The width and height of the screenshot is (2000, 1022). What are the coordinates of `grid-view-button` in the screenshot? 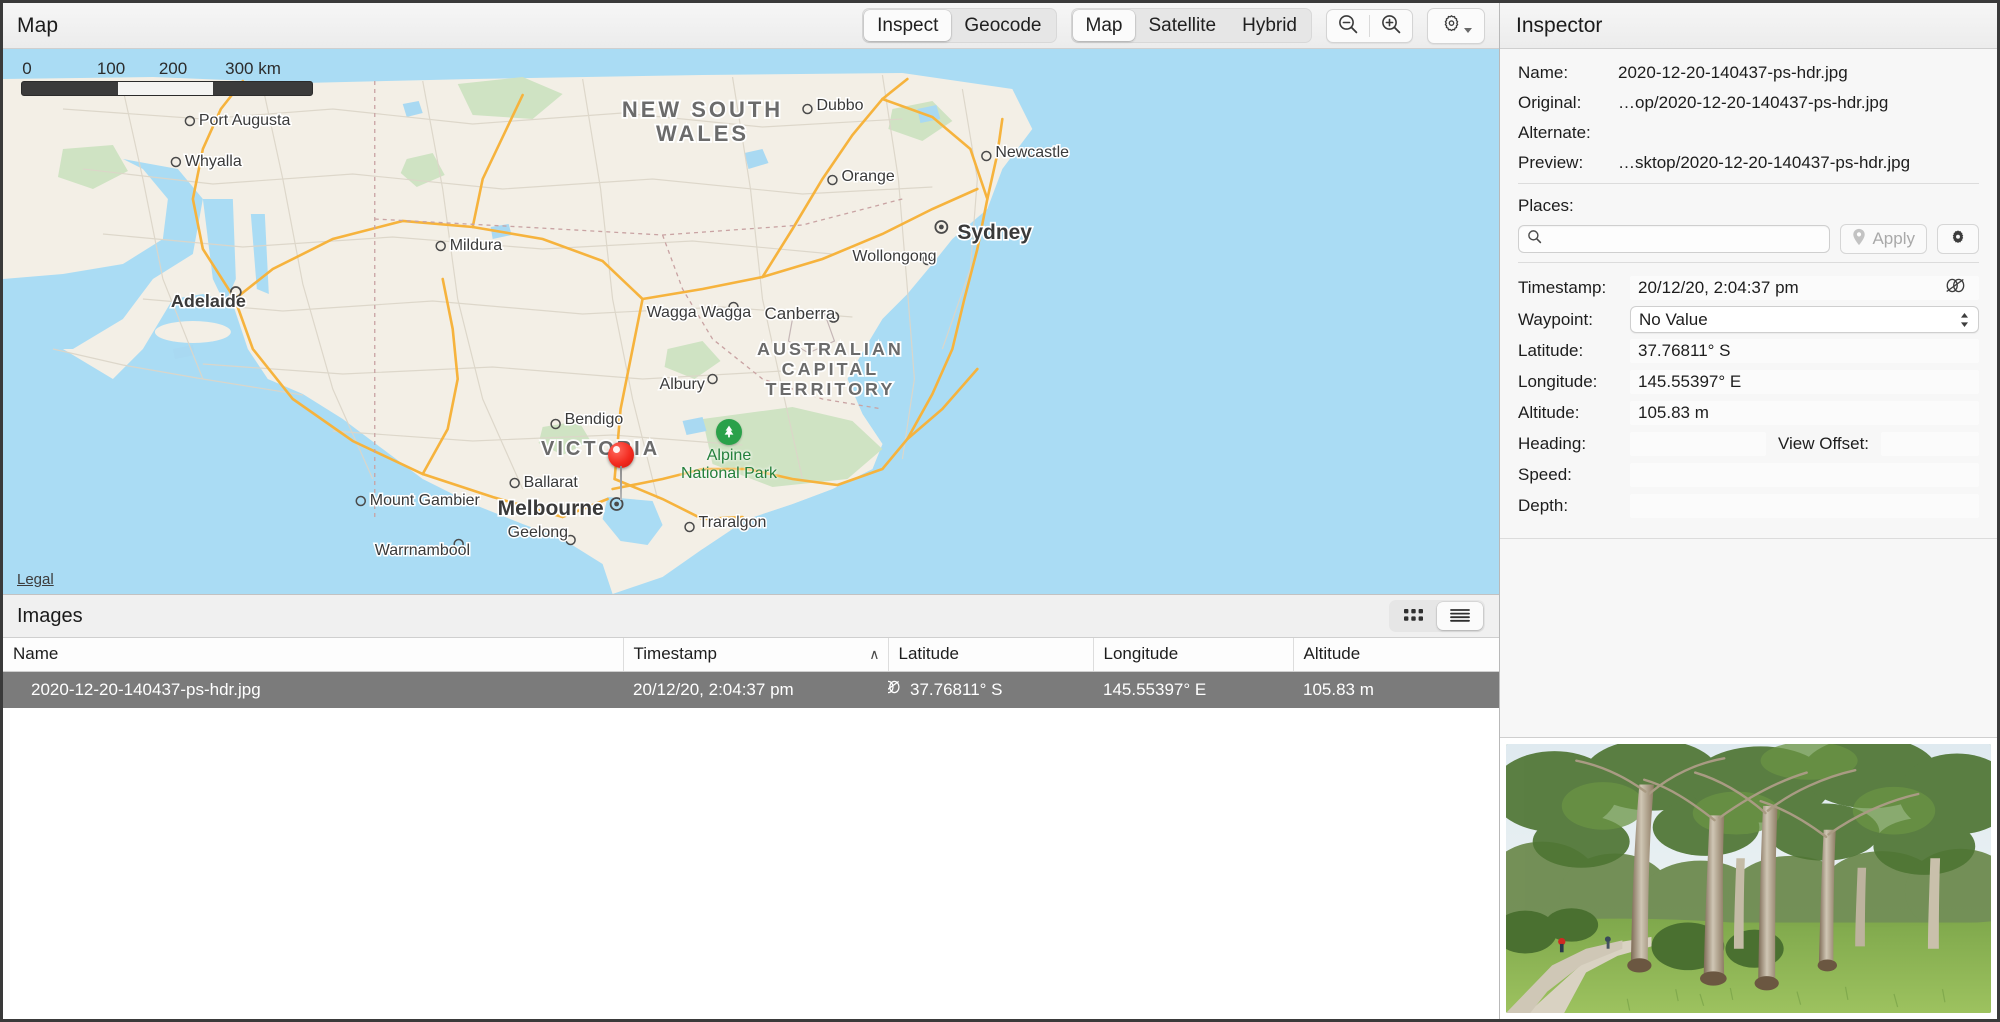 It's located at (1414, 616).